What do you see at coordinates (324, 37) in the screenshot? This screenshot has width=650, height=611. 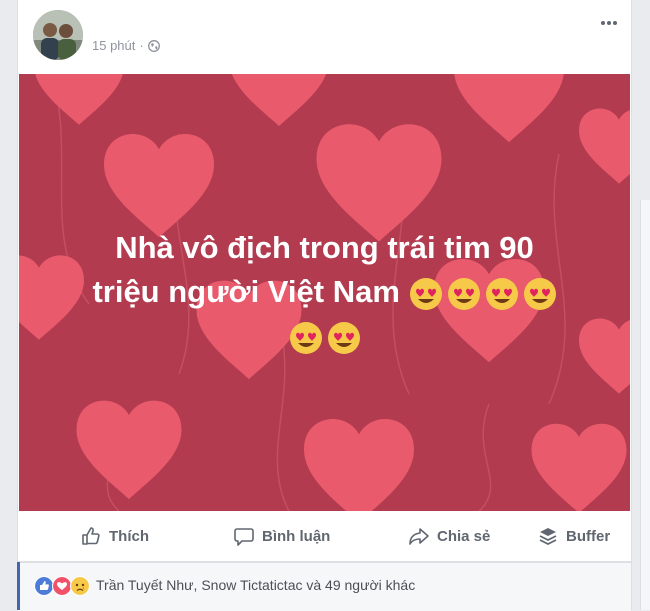 I see `post-header: 15 phút ·` at bounding box center [324, 37].